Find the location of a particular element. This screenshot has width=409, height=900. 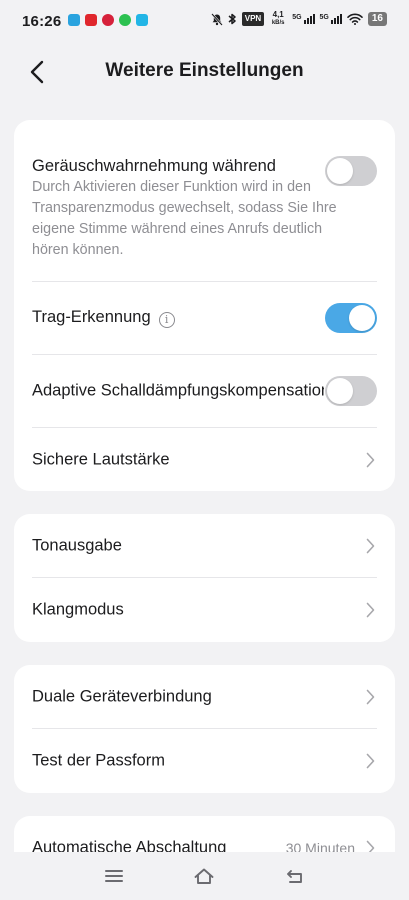

fit-test-label: Test der Passform is located at coordinates (98, 760).